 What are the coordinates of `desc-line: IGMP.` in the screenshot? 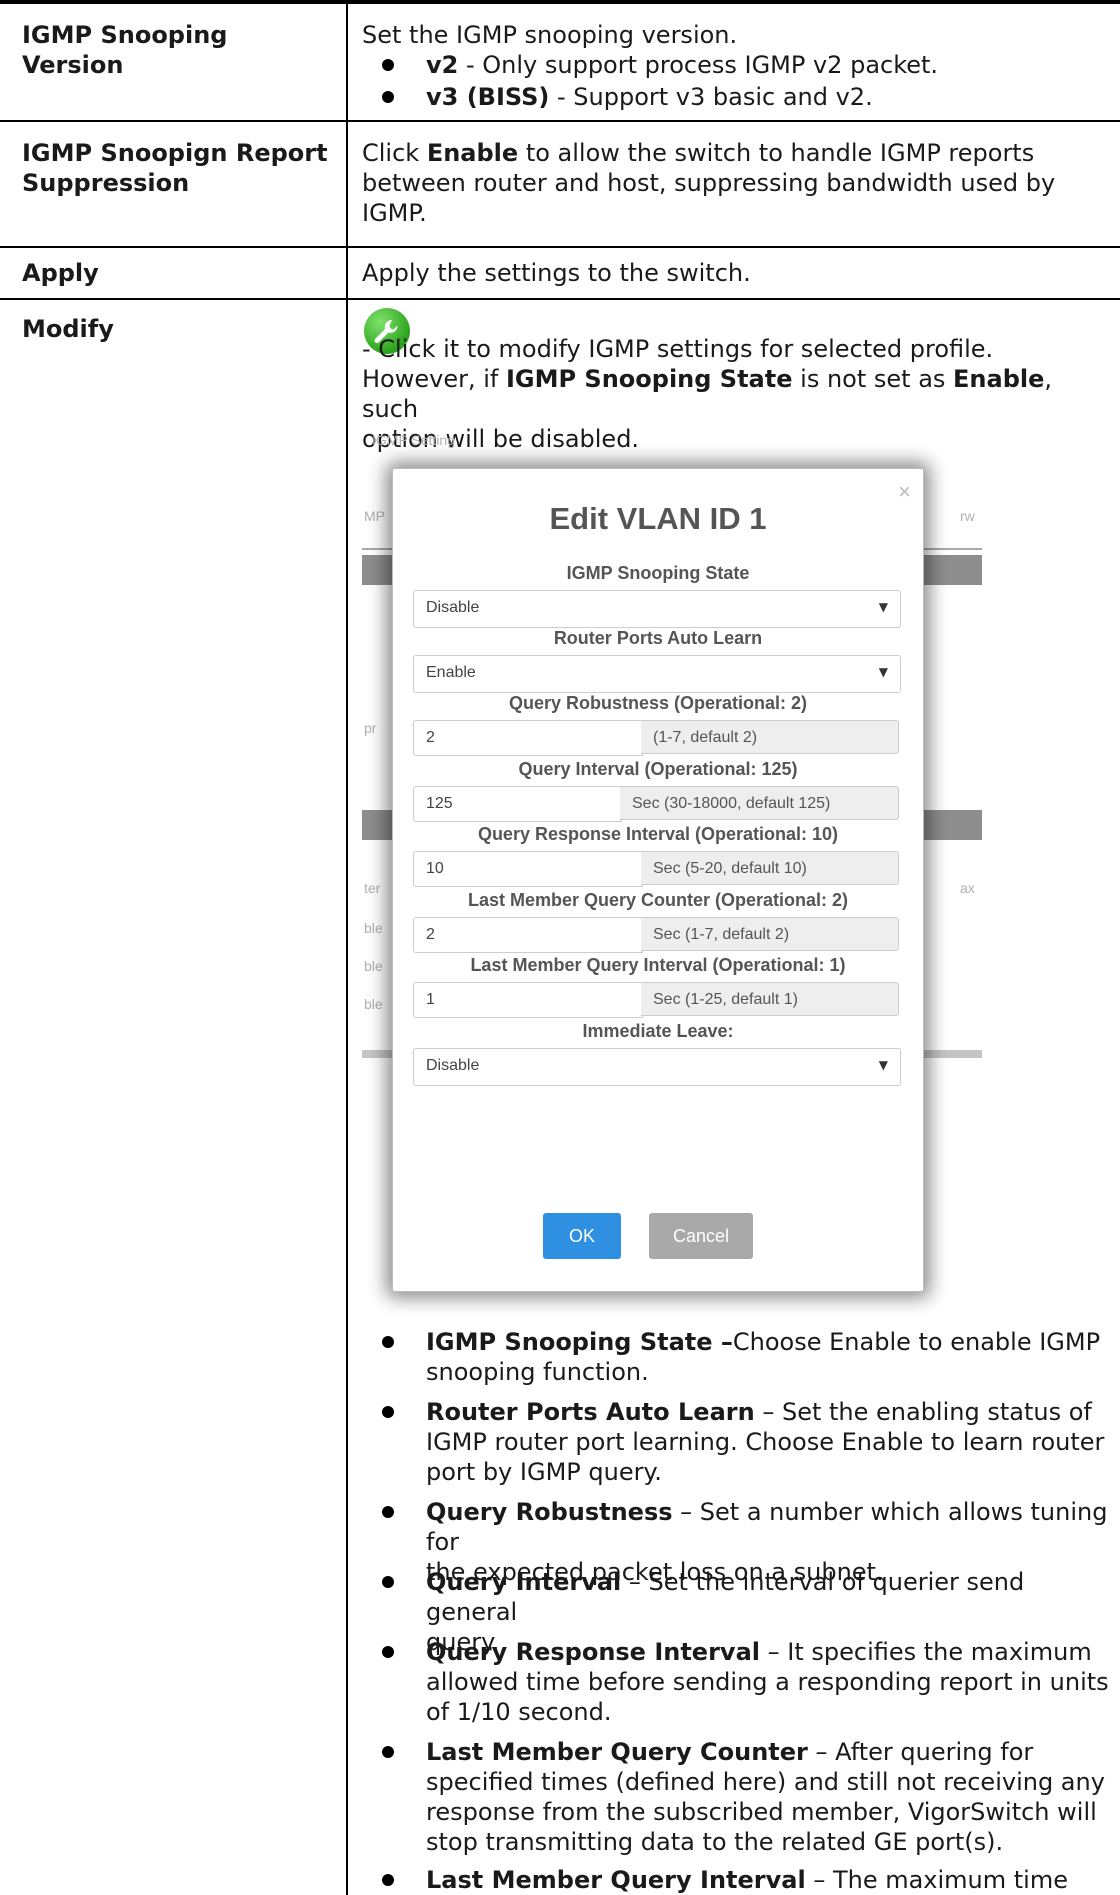 It's located at (394, 213).